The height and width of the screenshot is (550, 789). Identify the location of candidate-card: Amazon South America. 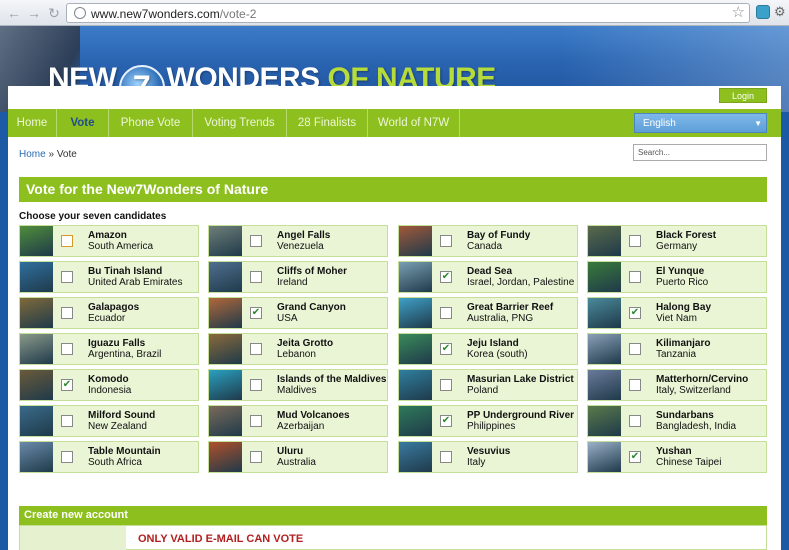
(109, 241).